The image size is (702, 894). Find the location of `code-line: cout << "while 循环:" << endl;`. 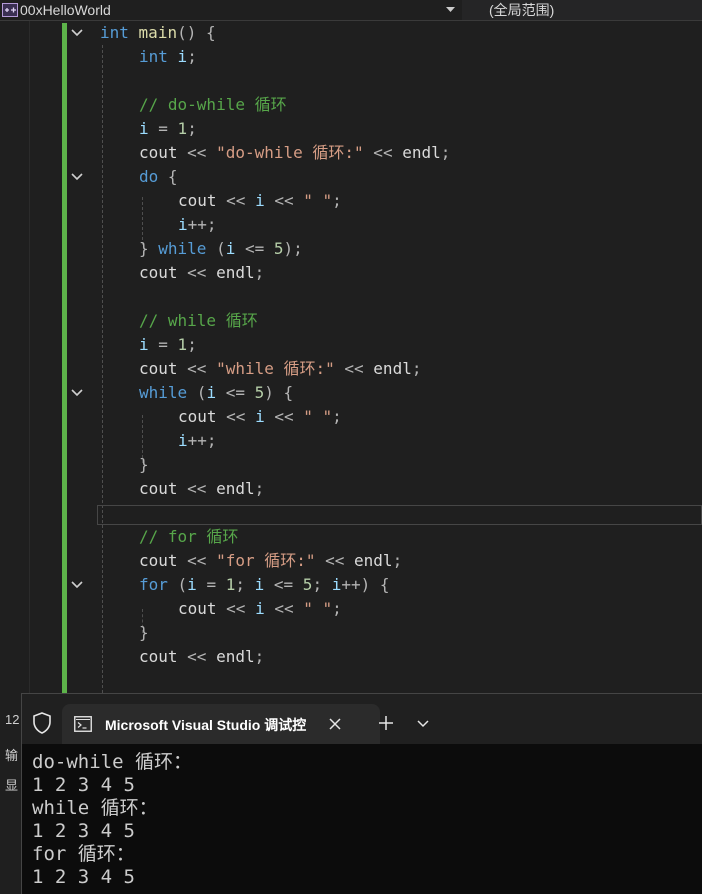

code-line: cout << "while 循环:" << endl; is located at coordinates (351, 369).